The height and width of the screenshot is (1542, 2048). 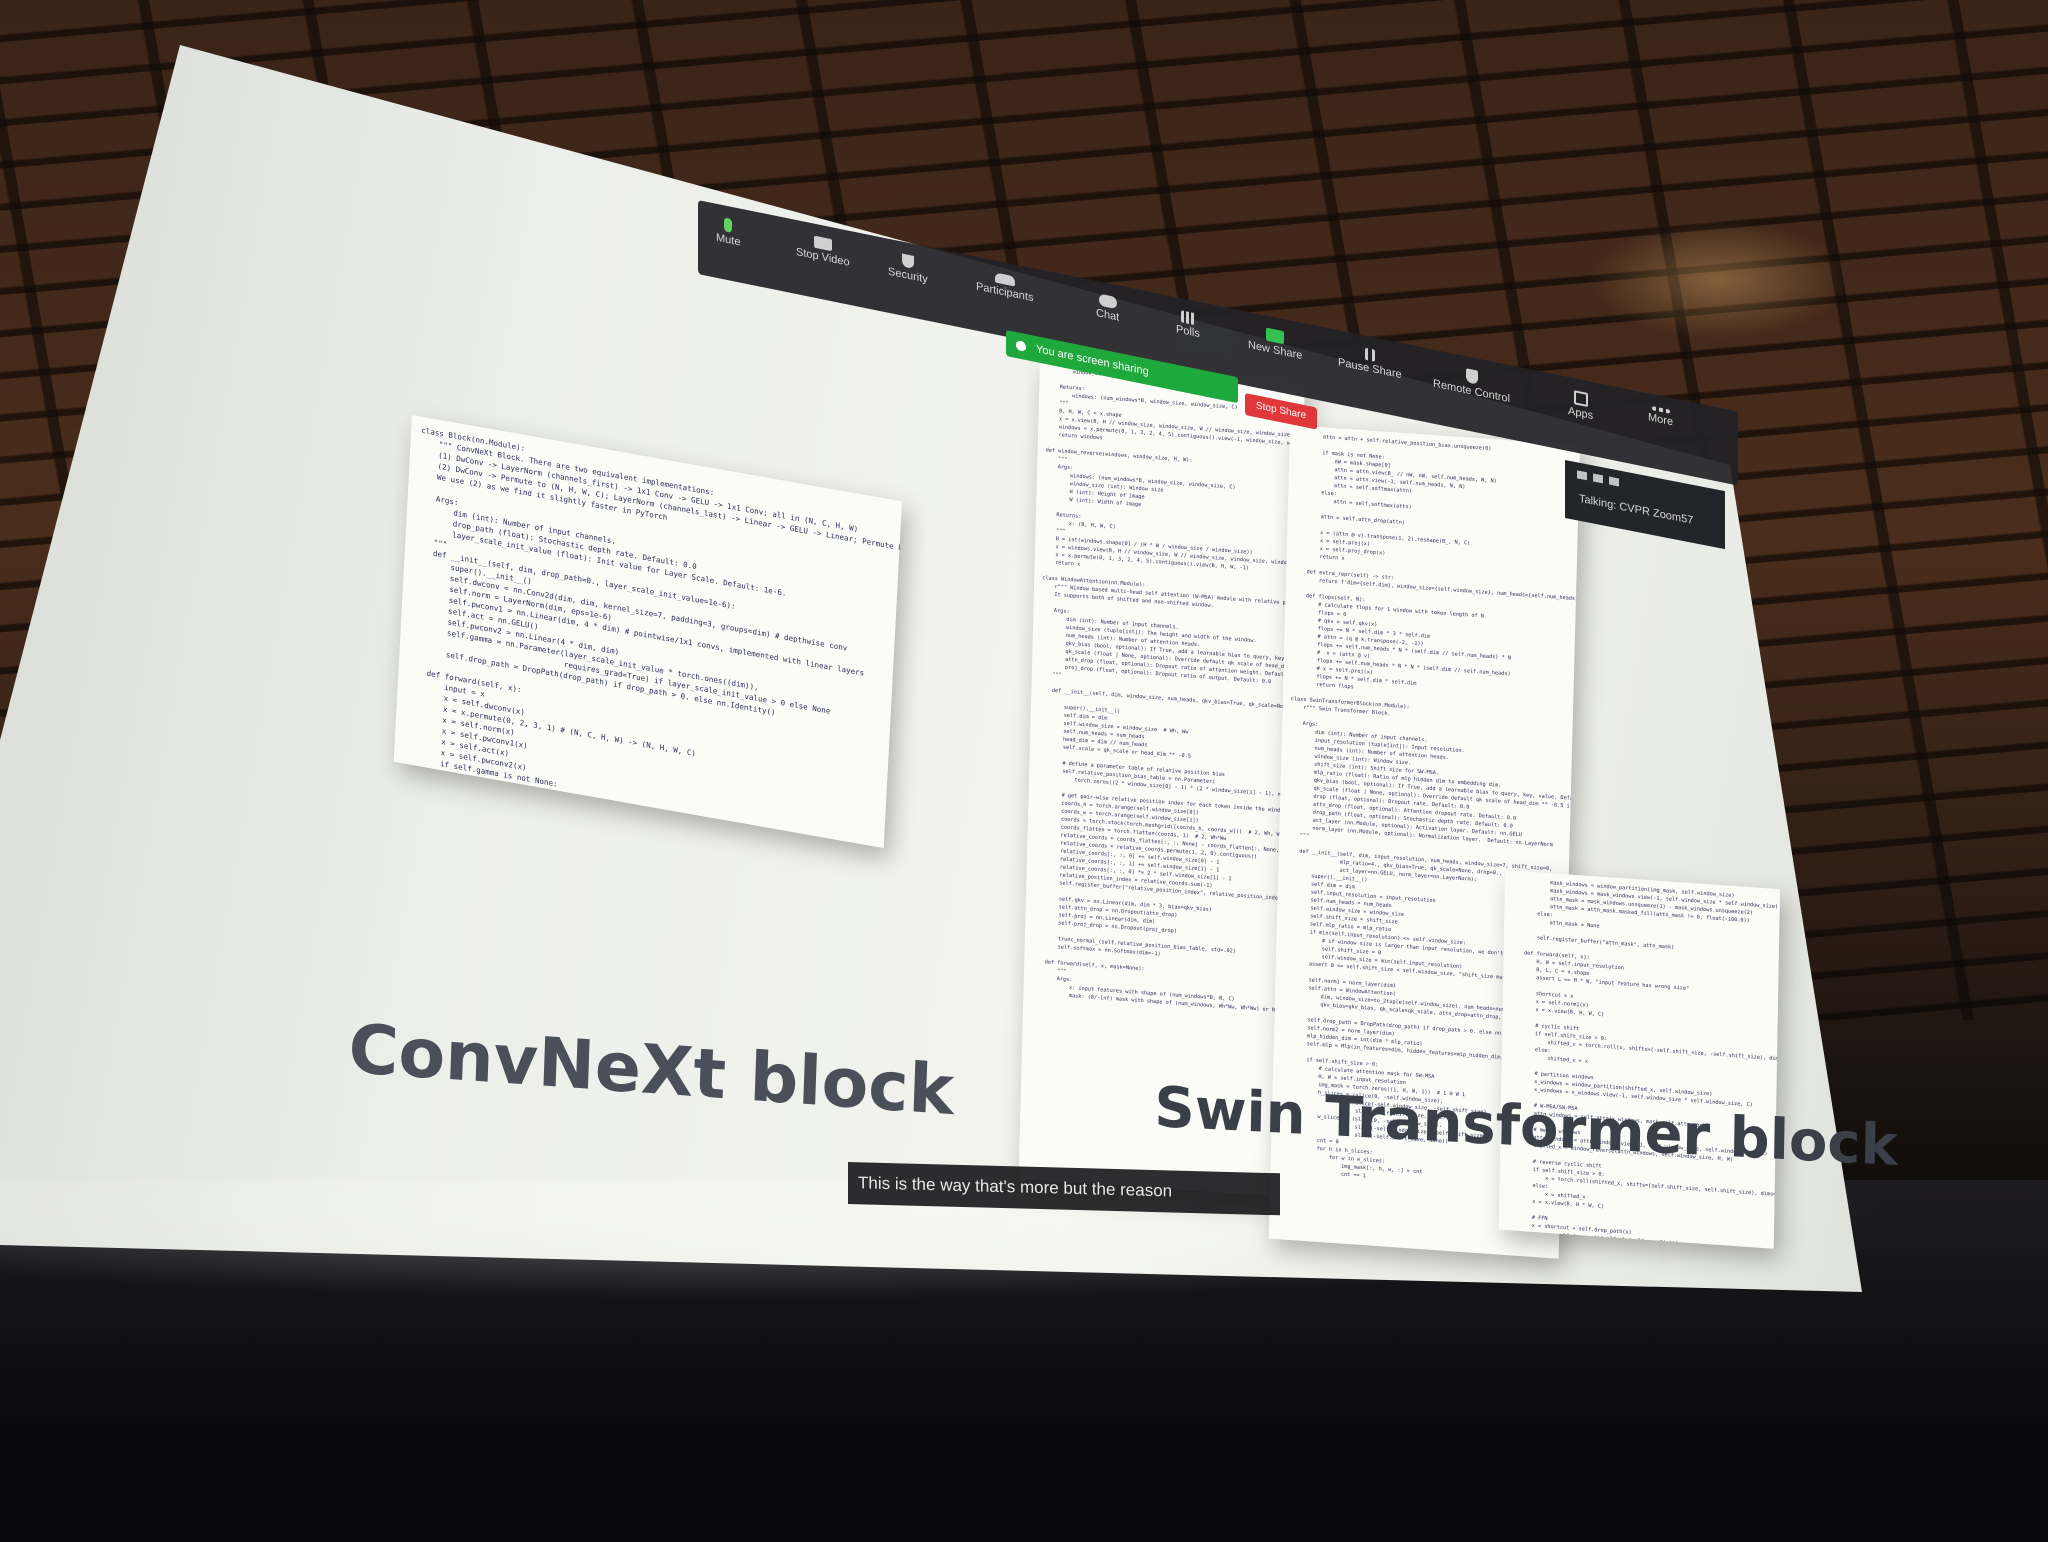 I want to click on chat-label: Chat, so click(x=1108, y=315).